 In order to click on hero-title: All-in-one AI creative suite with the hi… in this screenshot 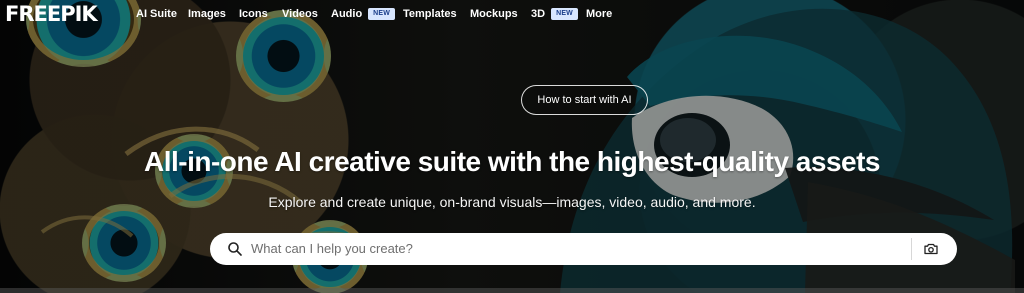, I will do `click(512, 161)`.